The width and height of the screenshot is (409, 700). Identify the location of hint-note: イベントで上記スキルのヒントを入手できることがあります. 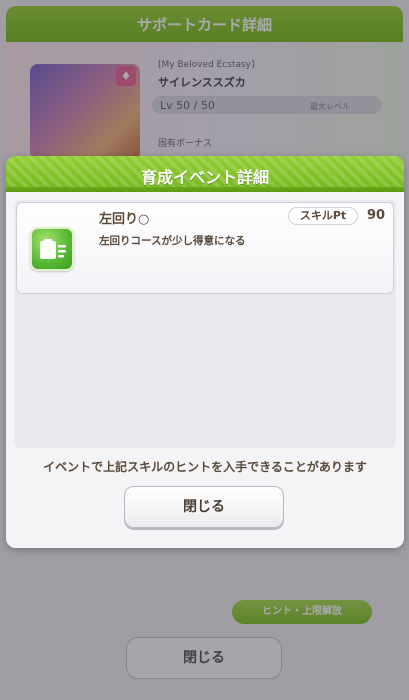
(205, 467).